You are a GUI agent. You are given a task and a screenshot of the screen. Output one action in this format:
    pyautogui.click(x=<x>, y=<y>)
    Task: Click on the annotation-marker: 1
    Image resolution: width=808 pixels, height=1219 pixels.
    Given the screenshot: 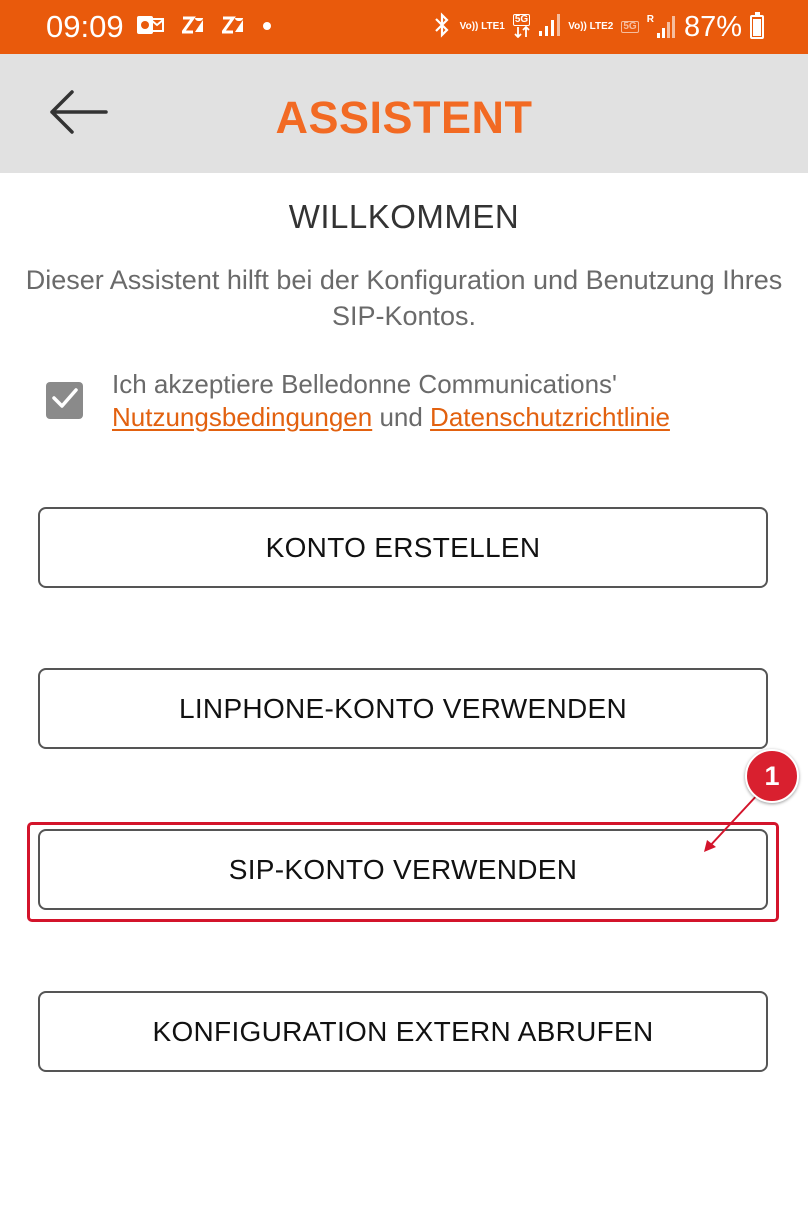 What is the action you would take?
    pyautogui.click(x=772, y=776)
    